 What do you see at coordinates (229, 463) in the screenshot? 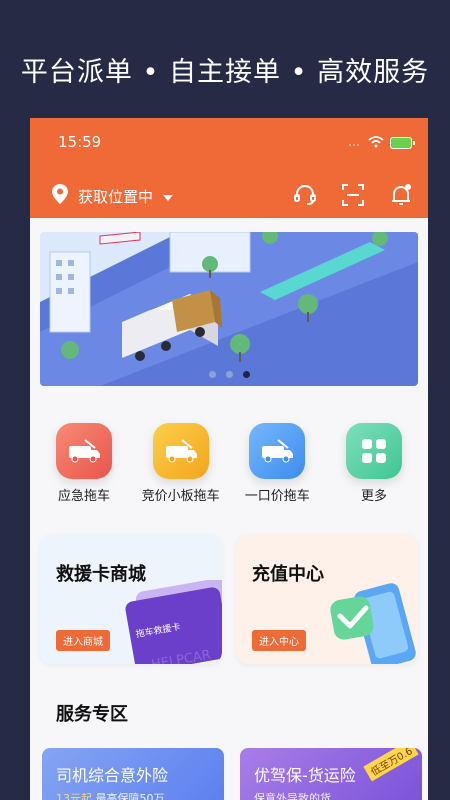
I see `service-grid: 应急拖车 竞价小板拖车 一口价拖车 更多` at bounding box center [229, 463].